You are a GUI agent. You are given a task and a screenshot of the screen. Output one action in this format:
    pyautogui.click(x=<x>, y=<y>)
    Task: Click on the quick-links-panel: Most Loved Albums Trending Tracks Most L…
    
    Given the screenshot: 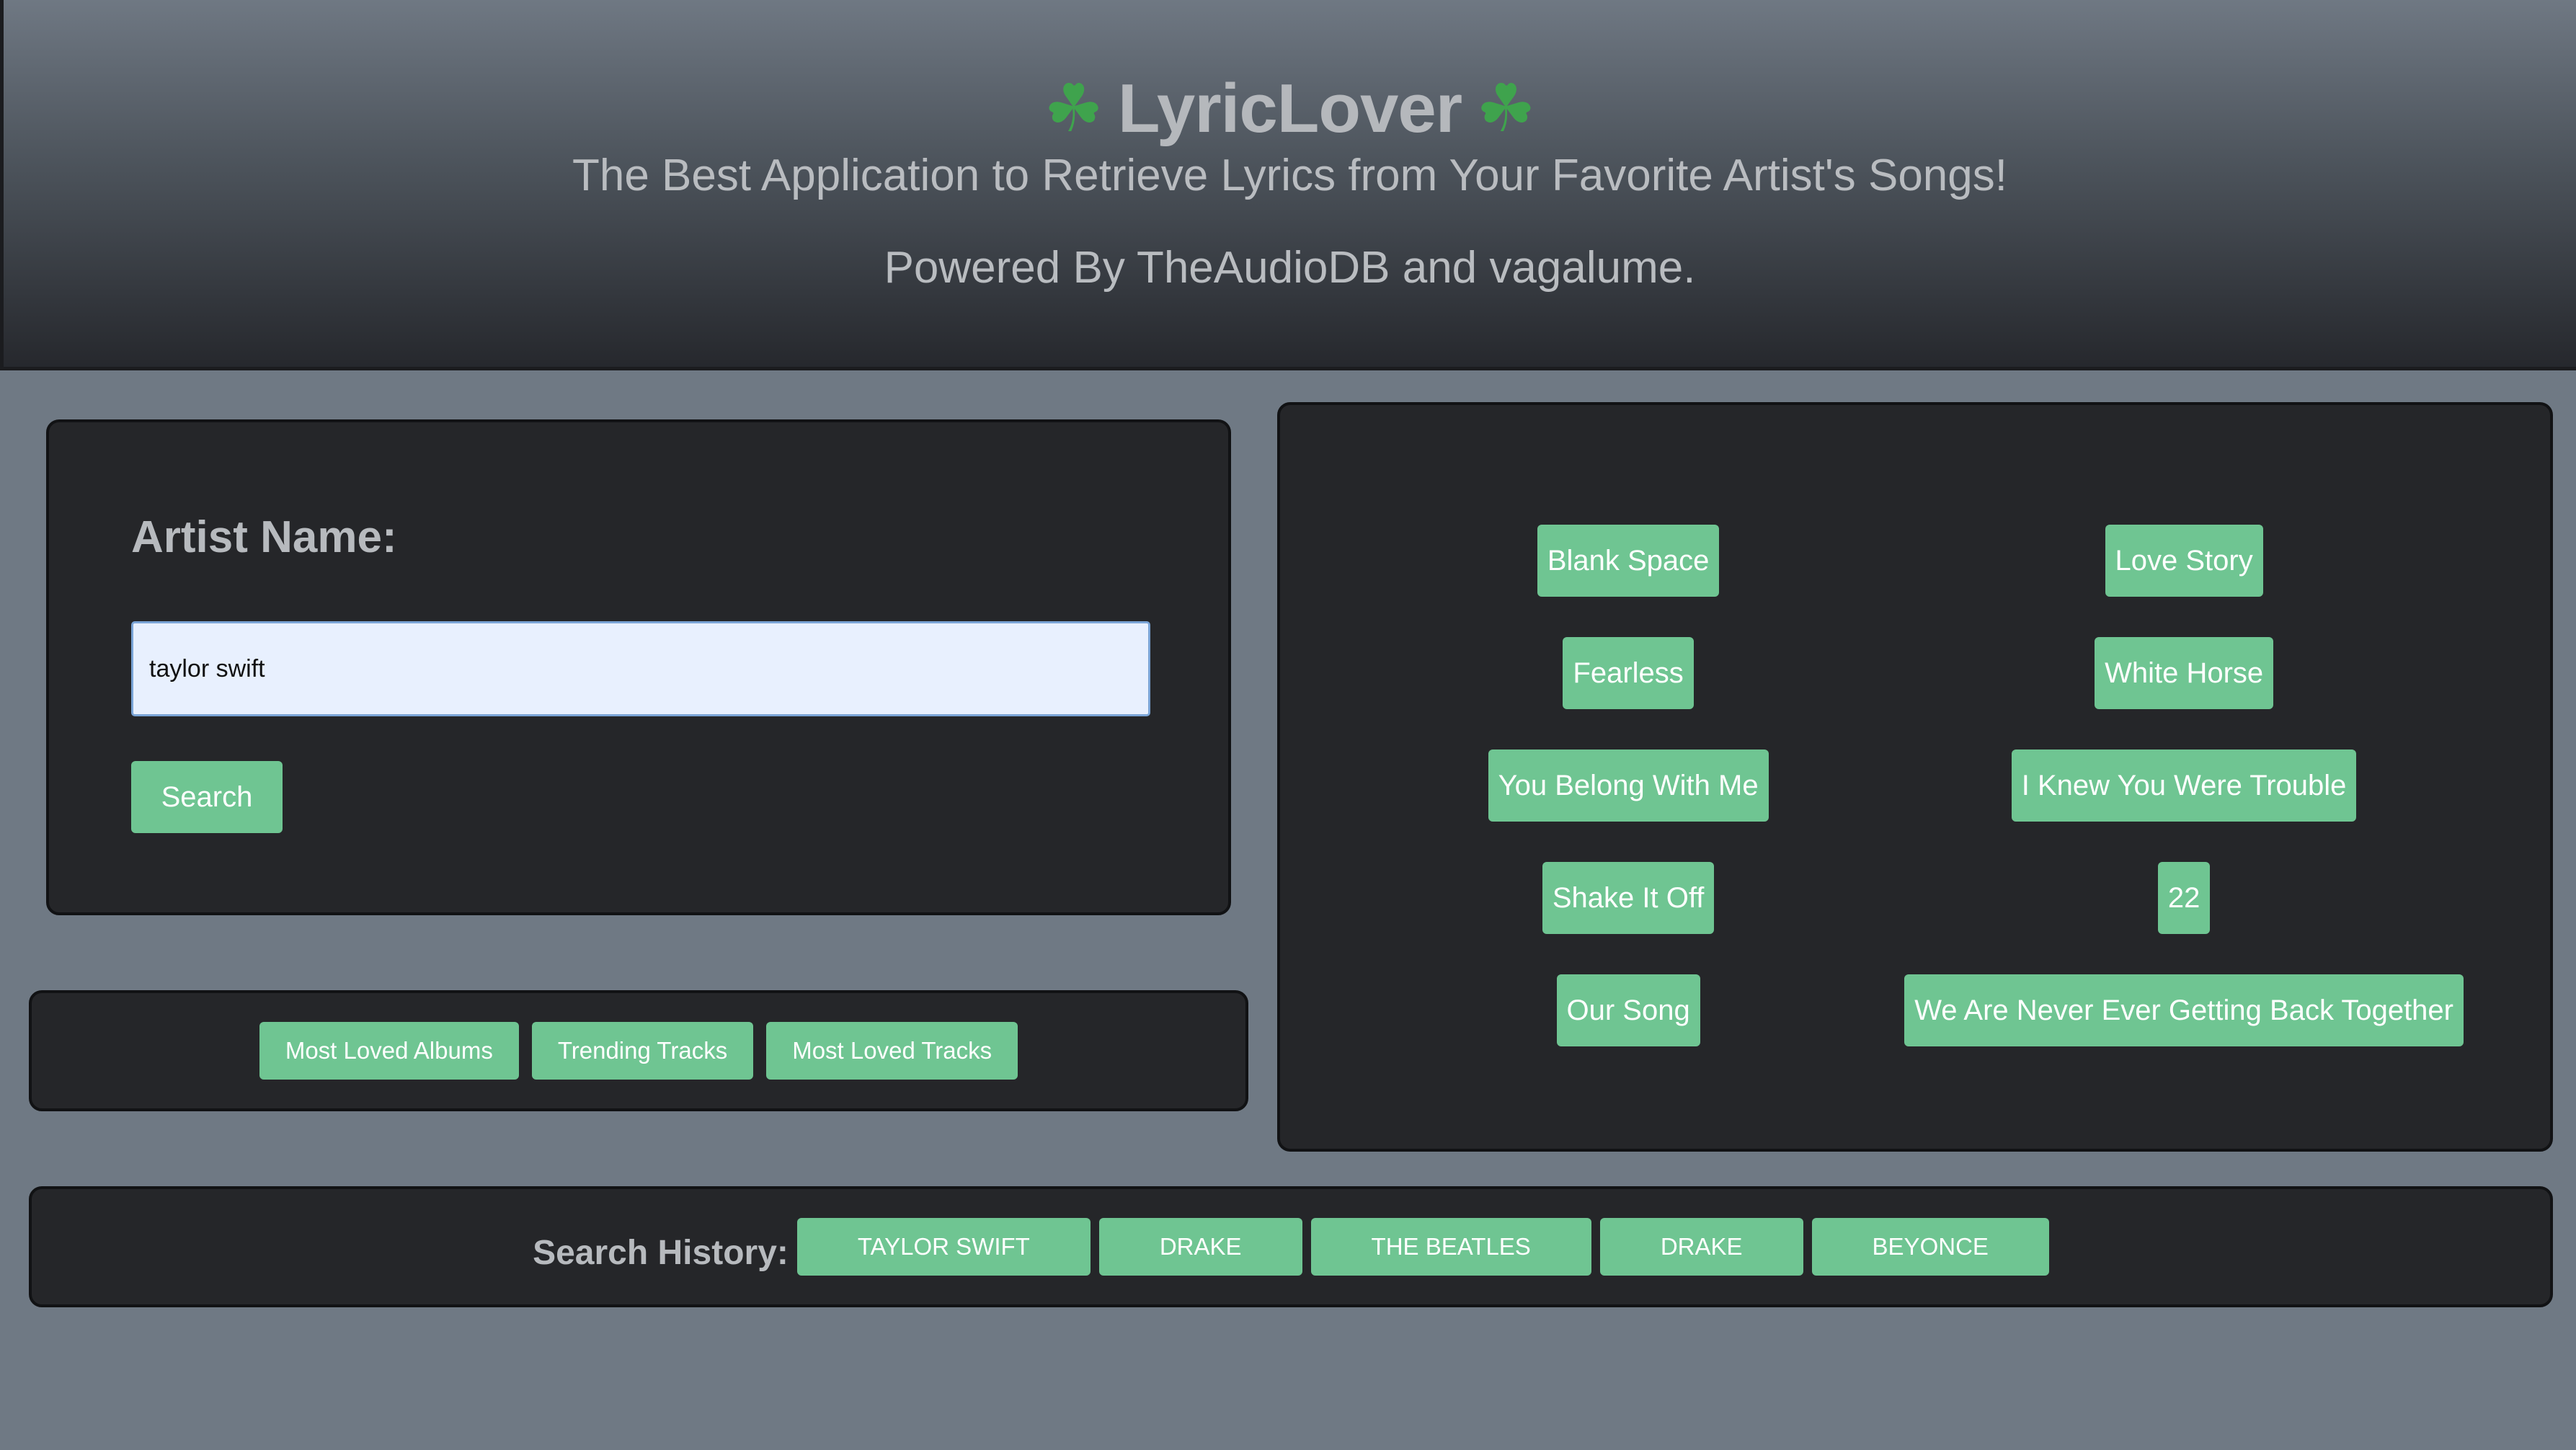 What is the action you would take?
    pyautogui.click(x=638, y=1050)
    